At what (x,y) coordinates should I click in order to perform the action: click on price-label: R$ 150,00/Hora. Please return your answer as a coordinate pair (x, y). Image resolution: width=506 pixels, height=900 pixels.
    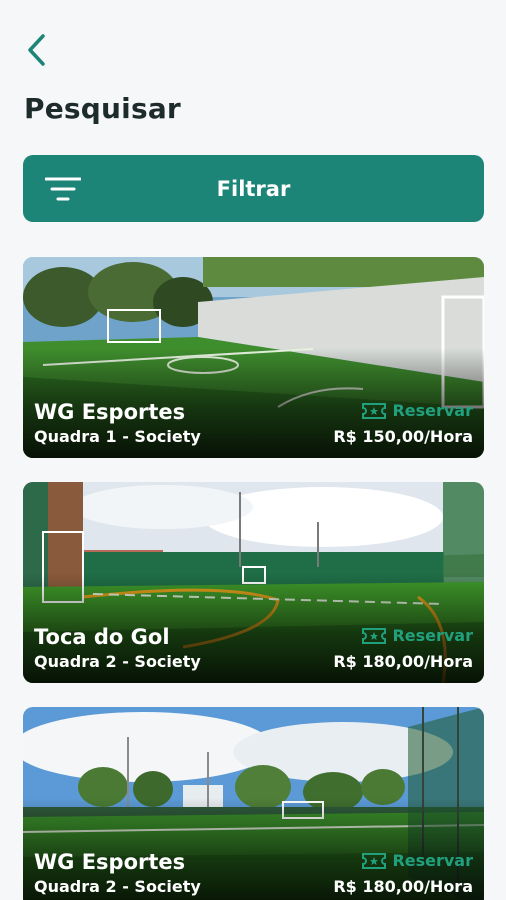
    Looking at the image, I should click on (403, 436).